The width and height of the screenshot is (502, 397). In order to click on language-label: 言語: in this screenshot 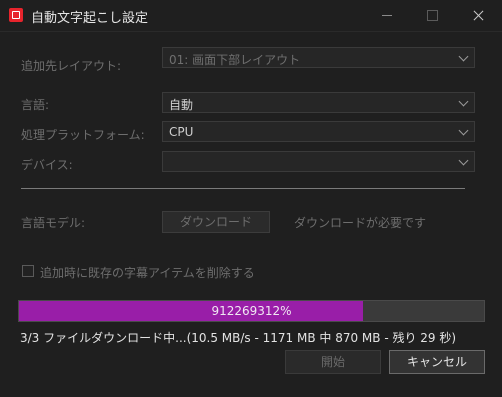, I will do `click(35, 105)`.